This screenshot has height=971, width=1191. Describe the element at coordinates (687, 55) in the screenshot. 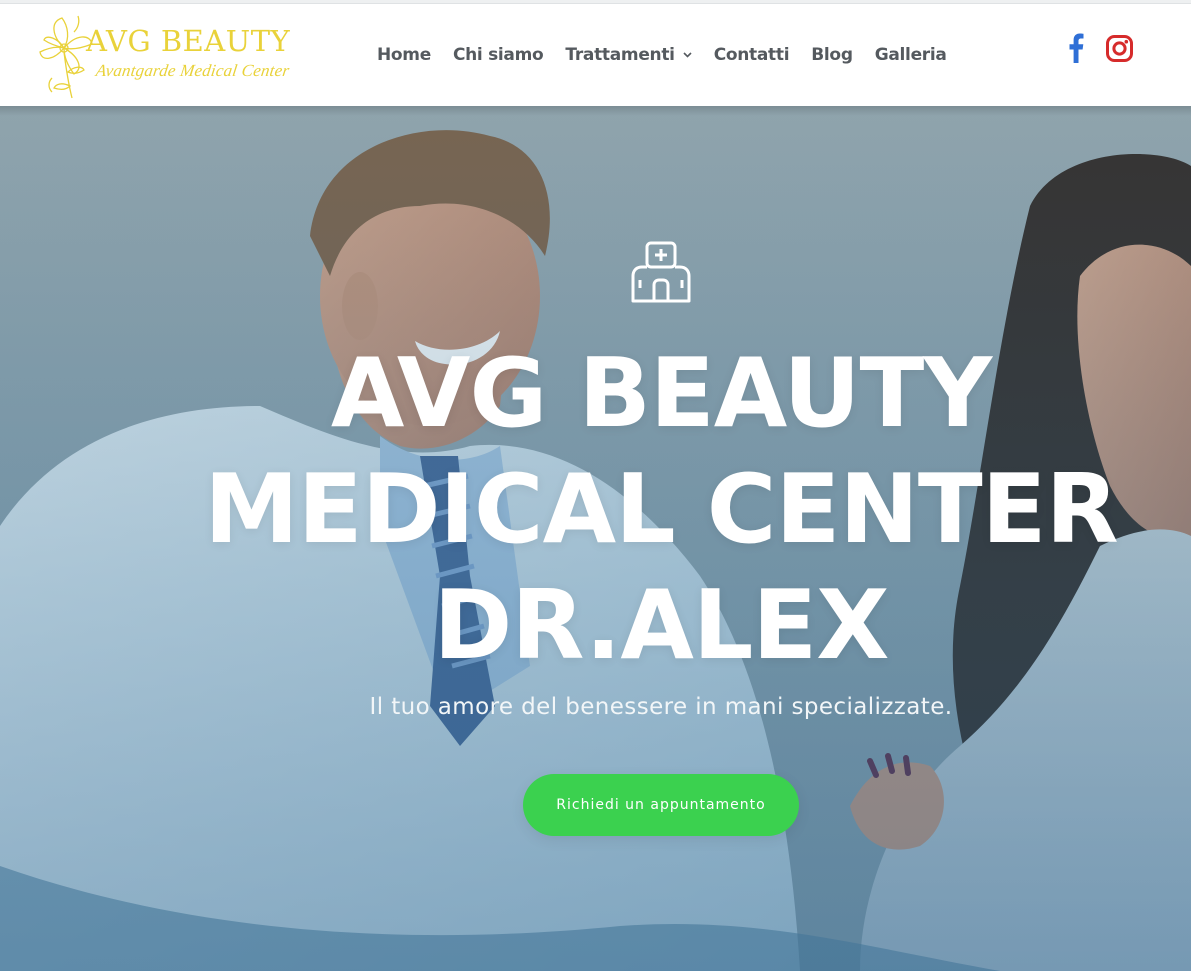

I see `chevron-down-icon` at that location.